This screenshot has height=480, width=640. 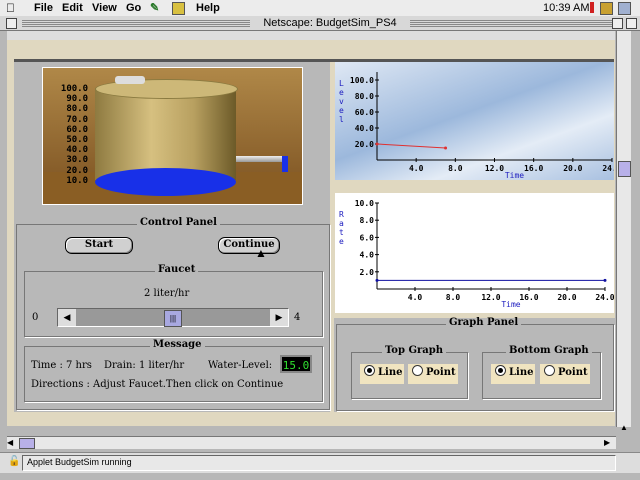 I want to click on slider-right-arrow-icon: ▶, so click(x=279, y=317).